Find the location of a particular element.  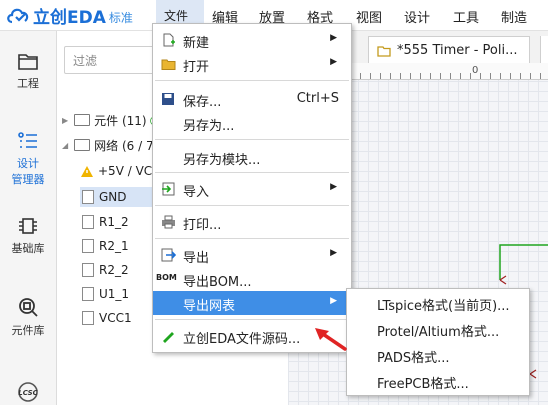

app-logo: 立创EDA 标准 is located at coordinates (69, 15).